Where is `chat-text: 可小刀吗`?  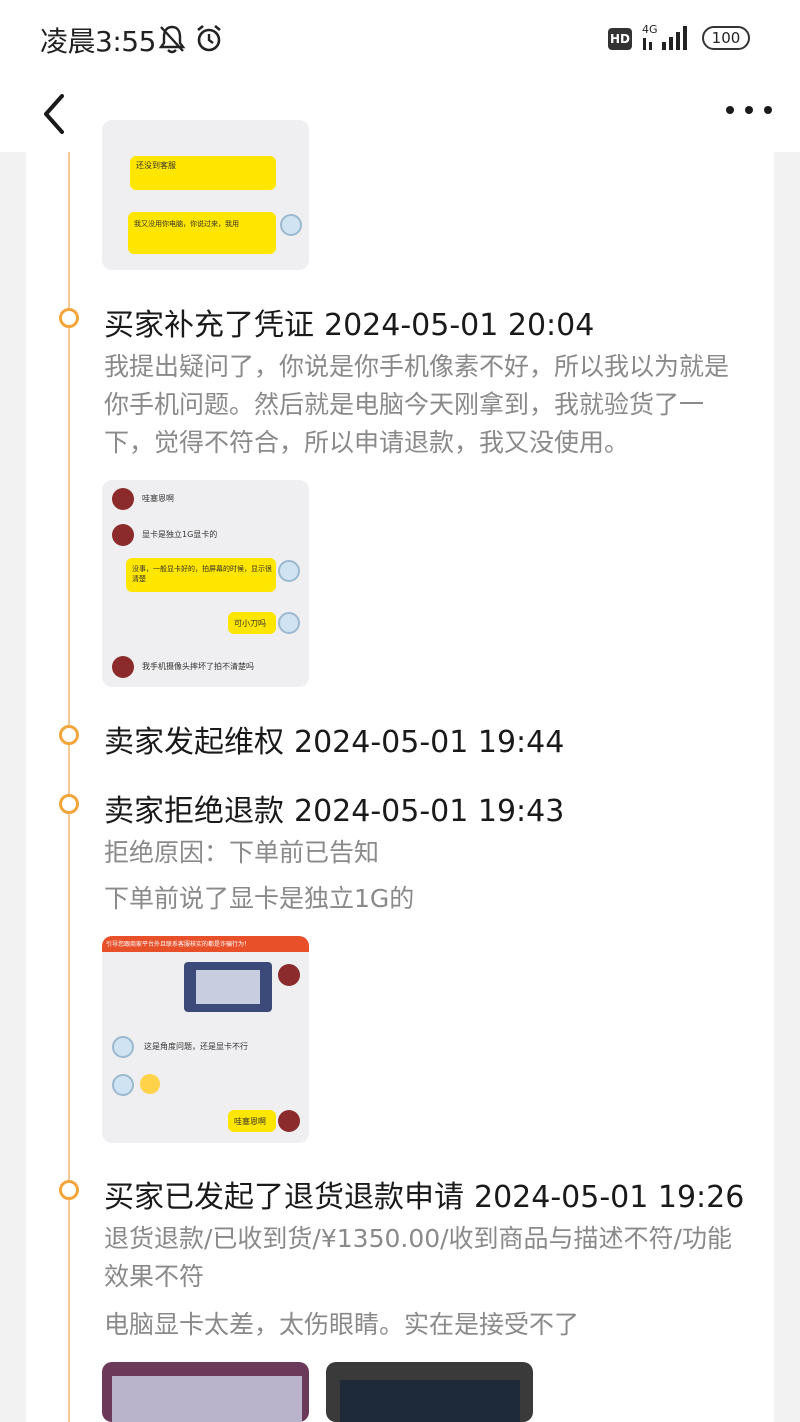 chat-text: 可小刀吗 is located at coordinates (250, 623).